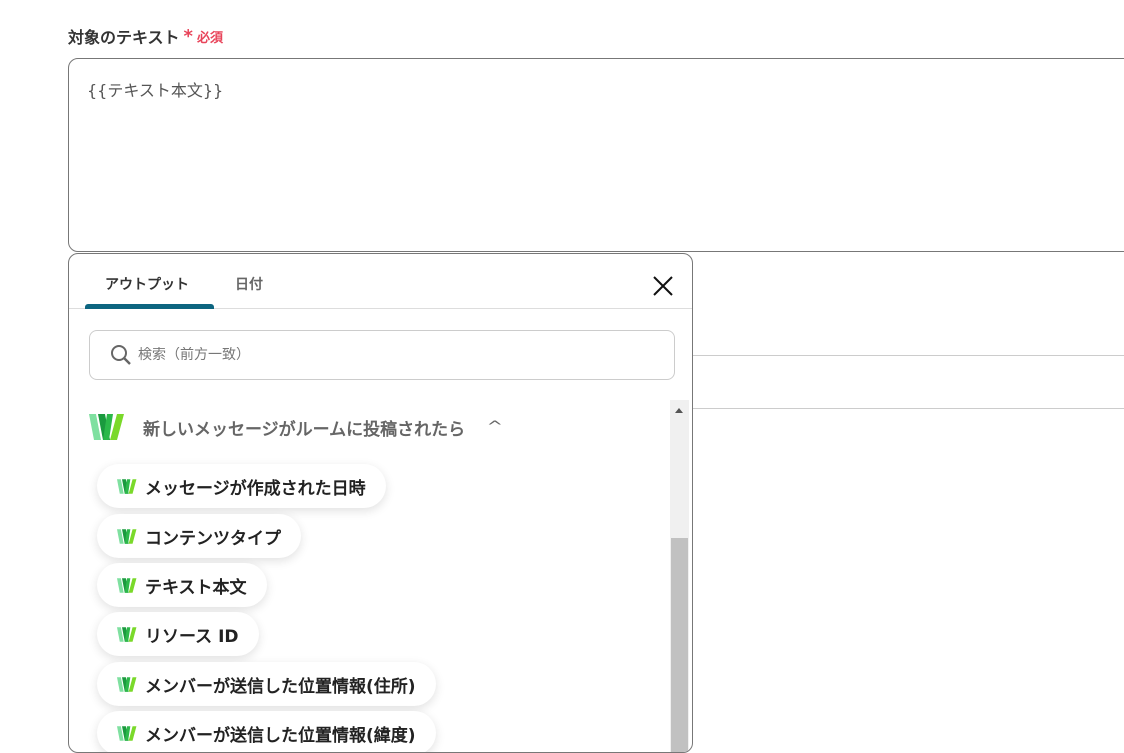 The height and width of the screenshot is (753, 1124). Describe the element at coordinates (149, 306) in the screenshot. I see `active-tab-indicator` at that location.